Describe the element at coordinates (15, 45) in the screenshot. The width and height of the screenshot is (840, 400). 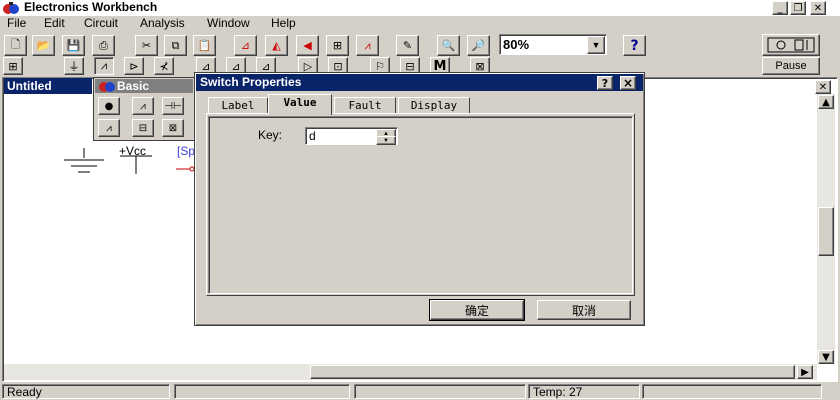
I see `new-file-icon: 🗋` at that location.